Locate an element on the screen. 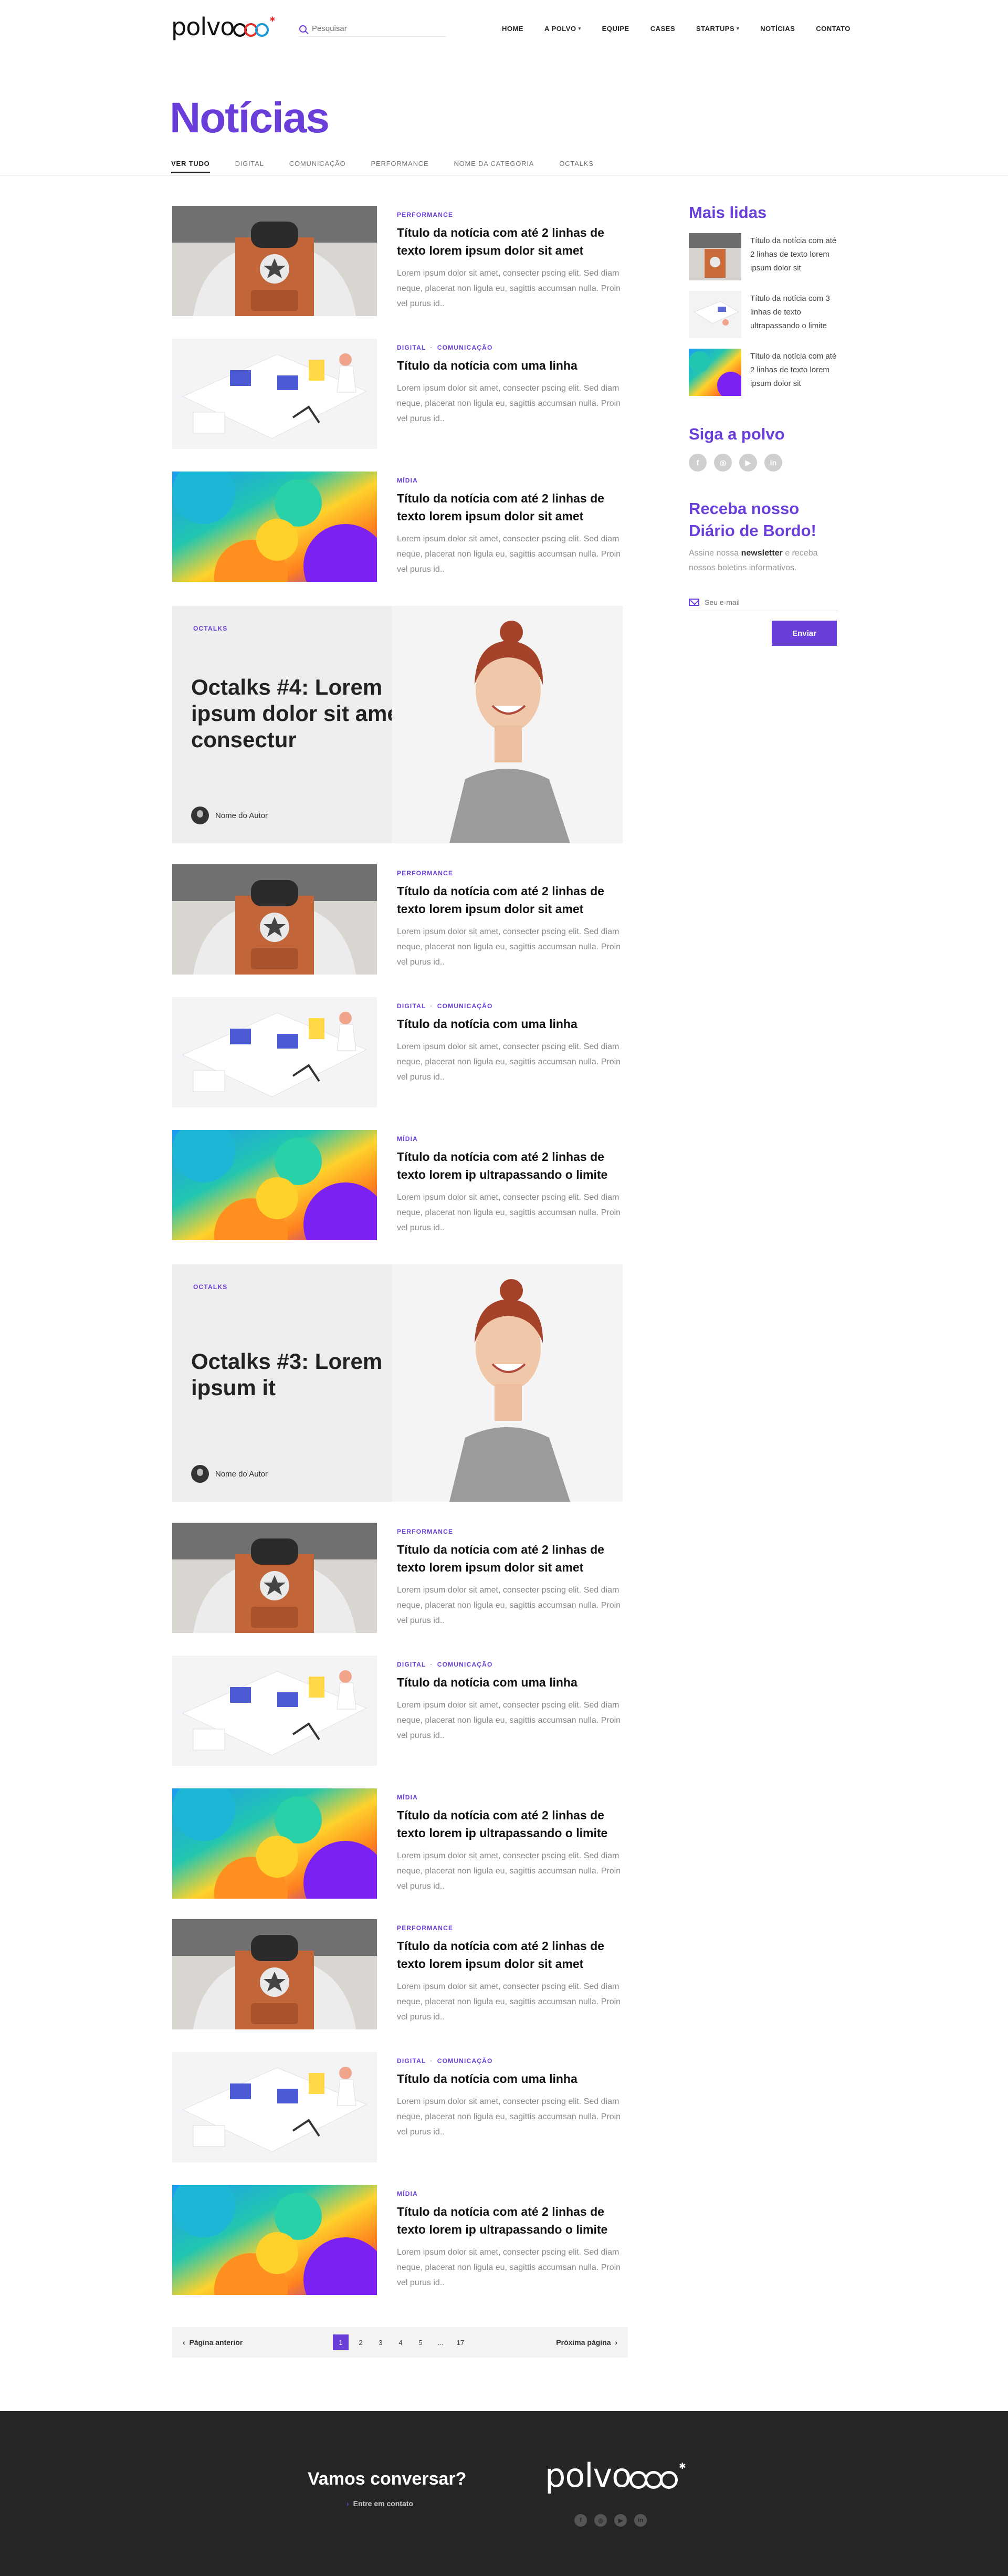  tab-ver-tudo: VER TUDO is located at coordinates (190, 166).